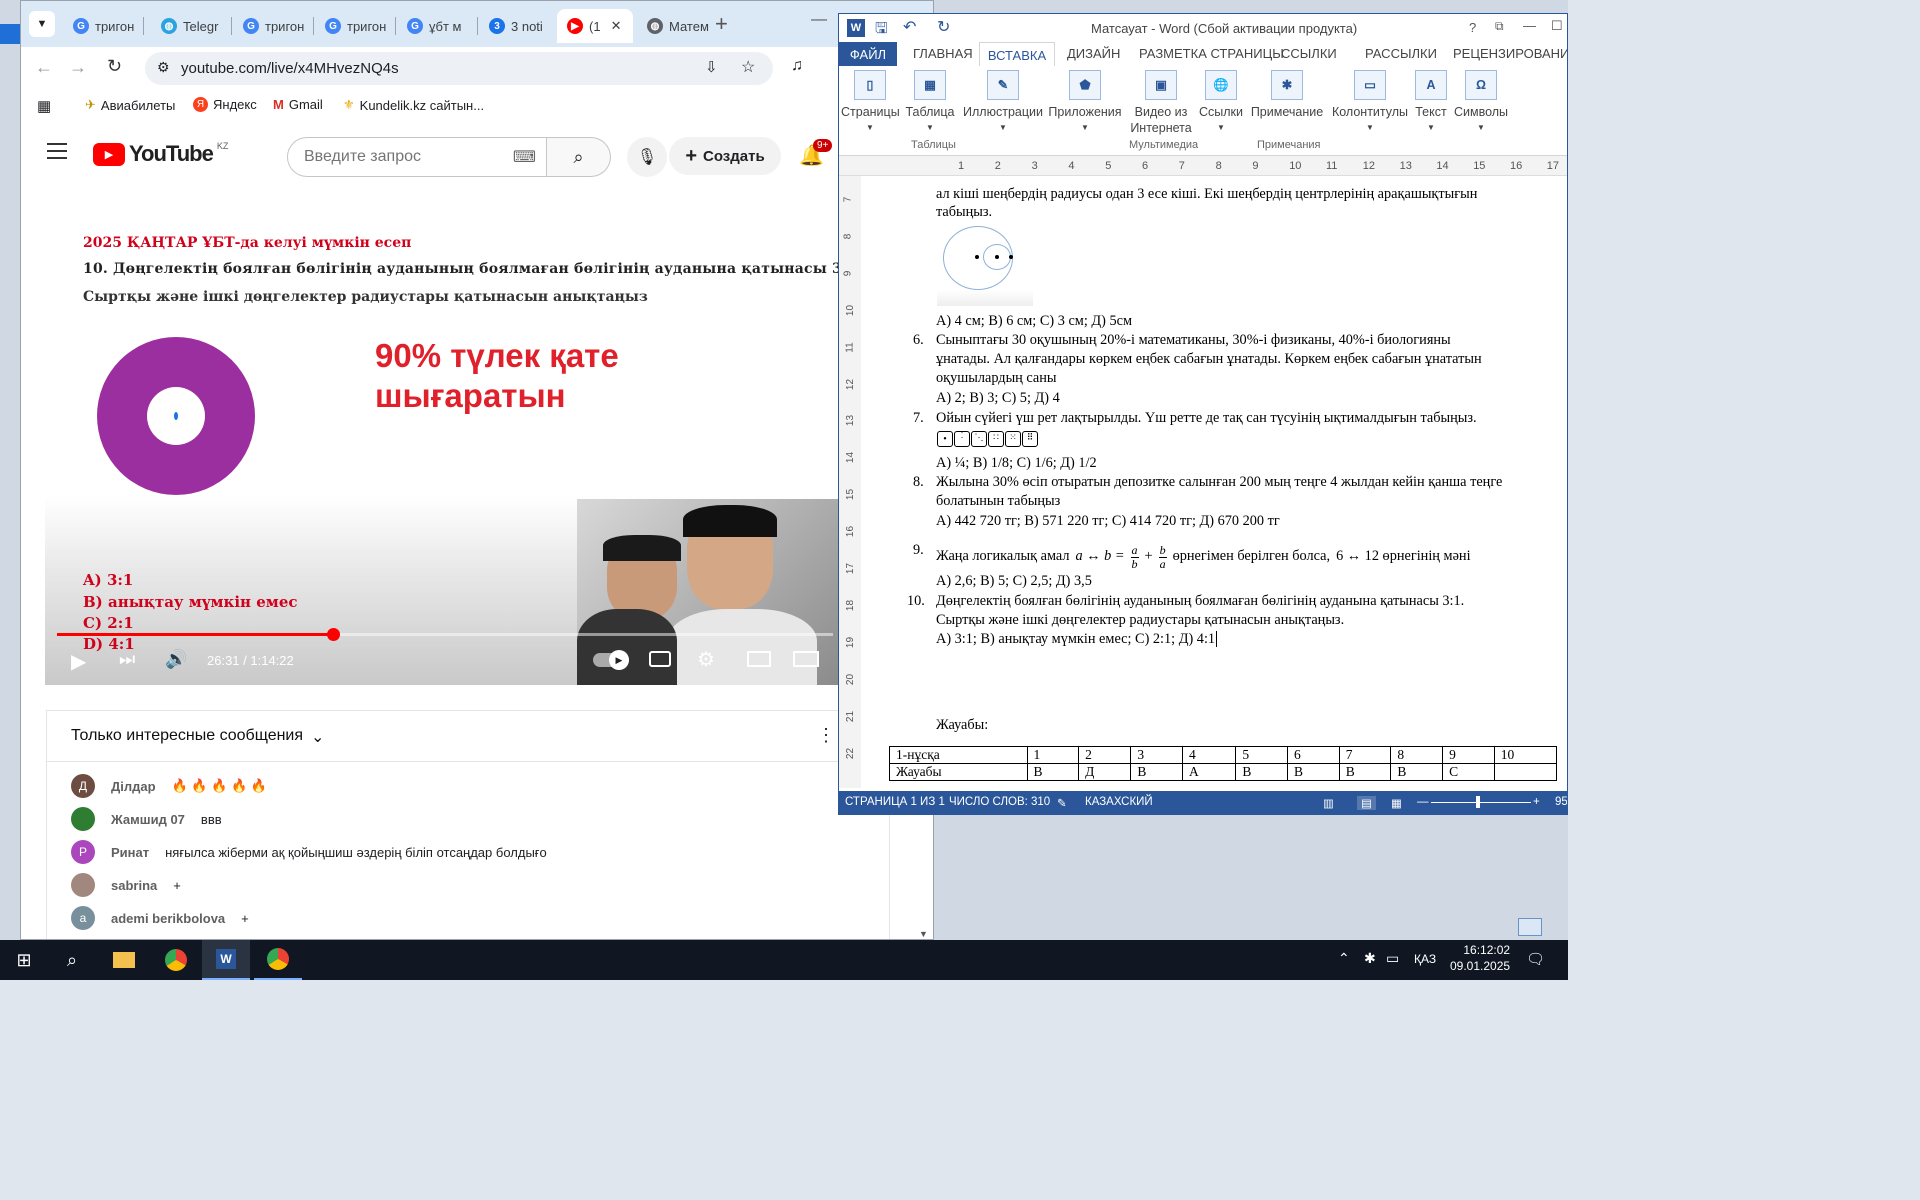 The width and height of the screenshot is (1920, 1200). I want to click on chat-author: Жамшид 07, so click(148, 819).